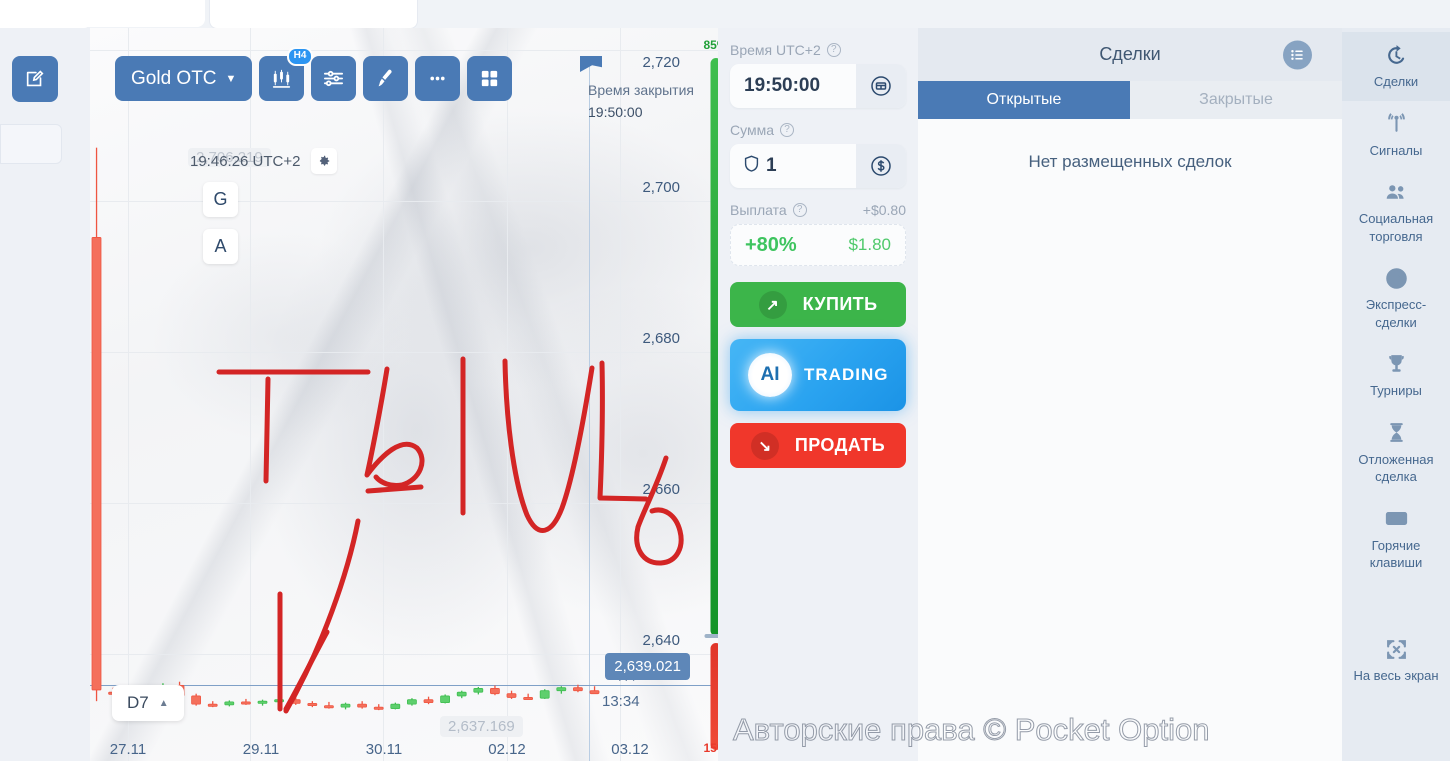  What do you see at coordinates (1396, 81) in the screenshot?
I see `sidebar-label: Сделки` at bounding box center [1396, 81].